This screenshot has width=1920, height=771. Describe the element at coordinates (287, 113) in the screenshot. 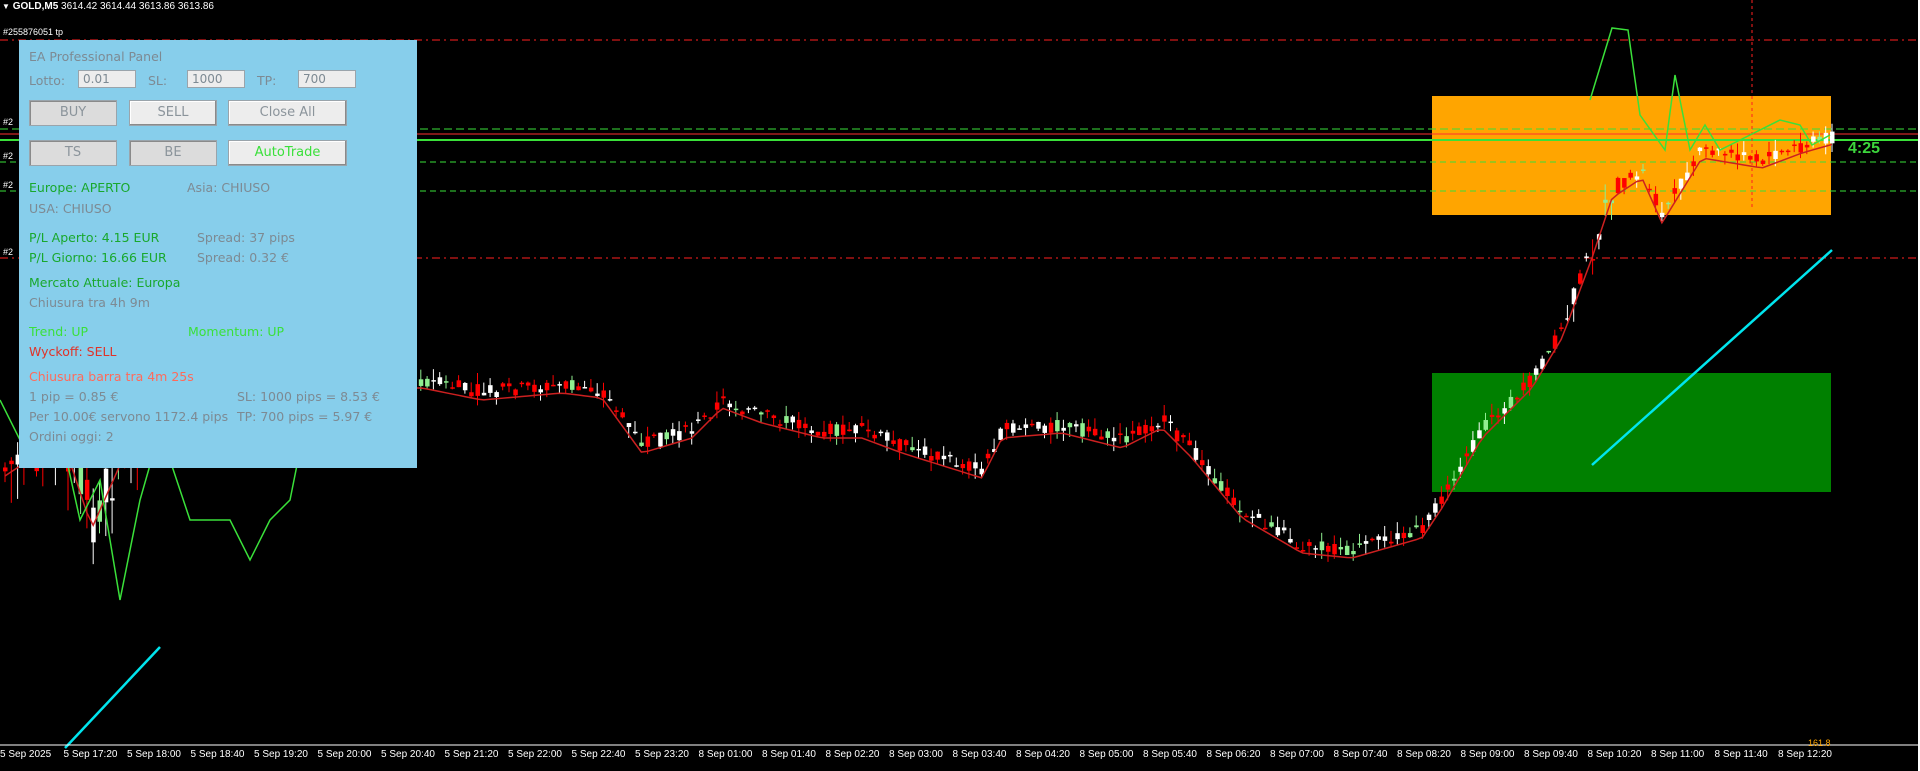

I see `close-all-button: Close All` at that location.